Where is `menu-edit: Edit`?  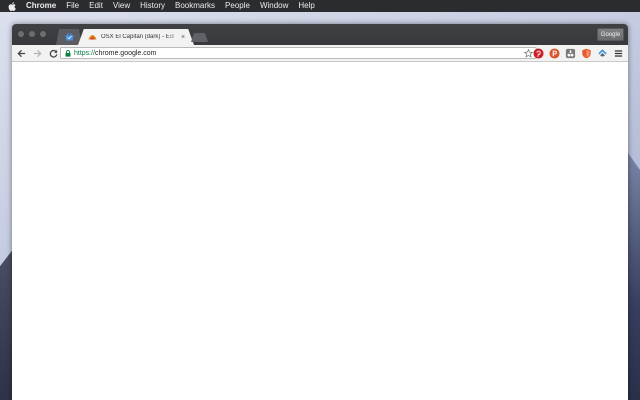
menu-edit: Edit is located at coordinates (96, 6).